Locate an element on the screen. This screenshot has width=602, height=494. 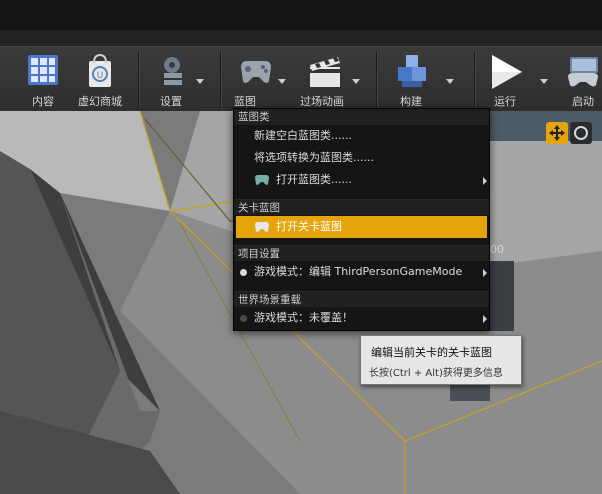
menu-item-label: 游戏模式：编辑 ThirdPersonGameMode is located at coordinates (358, 271).